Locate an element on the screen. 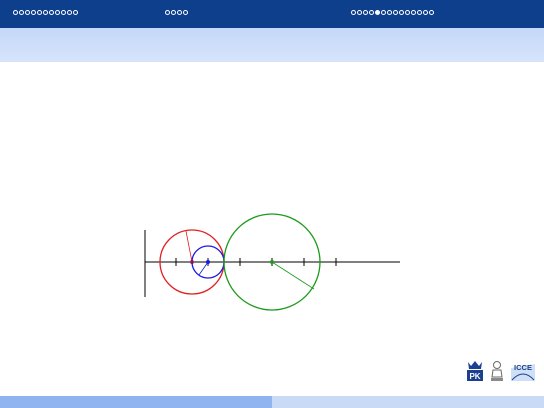 The width and height of the screenshot is (544, 408). green-center-point is located at coordinates (272, 262).